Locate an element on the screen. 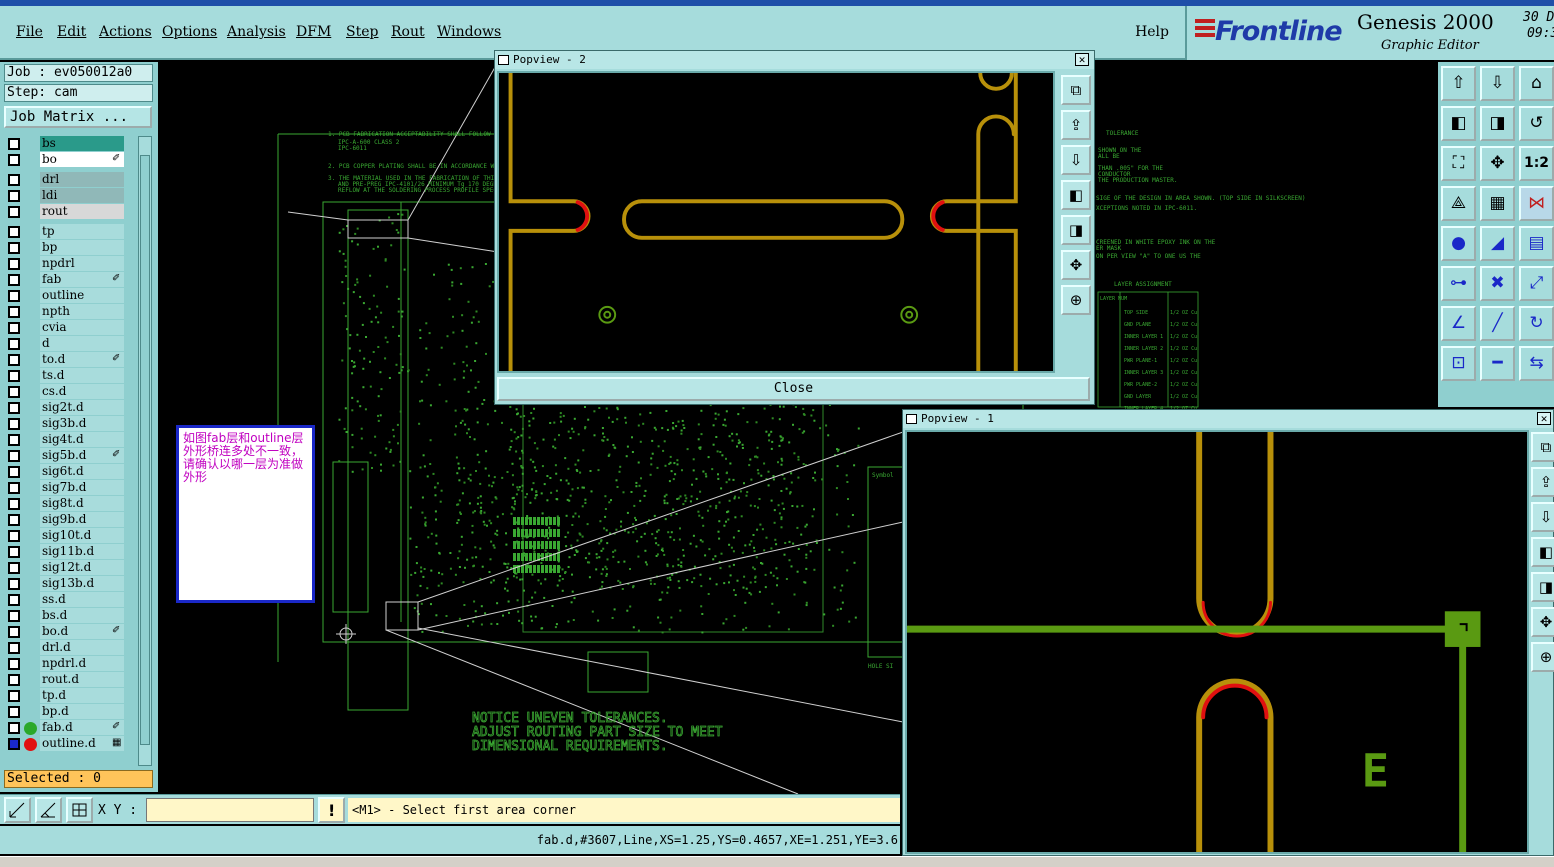 This screenshot has height=867, width=1554. close-icon: ✕ is located at coordinates (1082, 59).